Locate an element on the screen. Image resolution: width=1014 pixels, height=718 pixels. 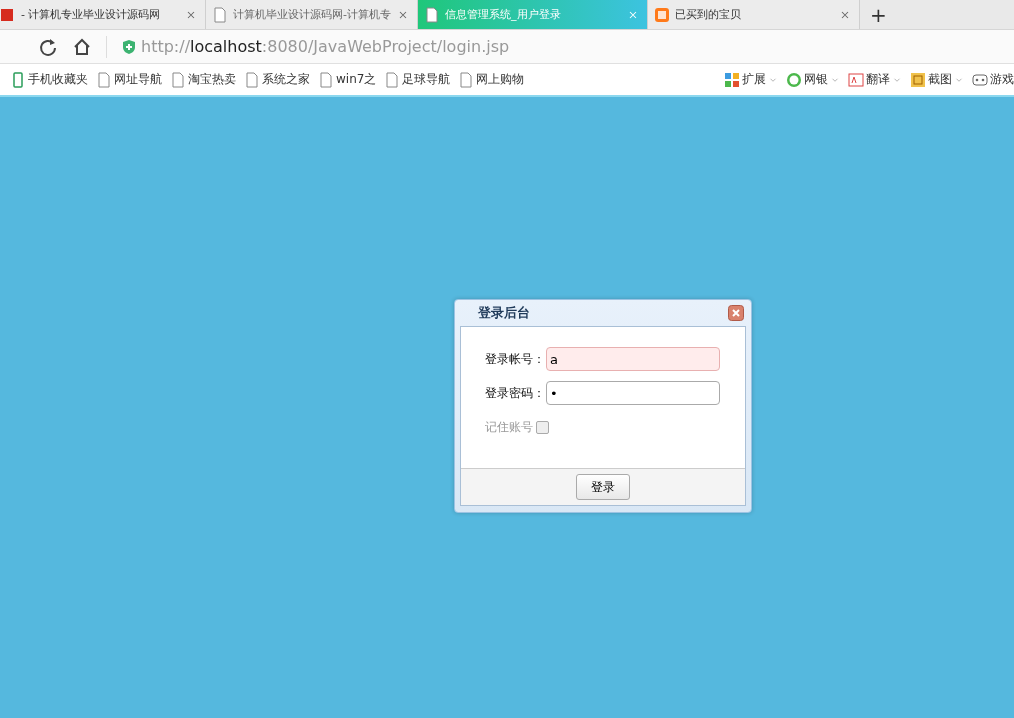
new-tab-button: + is located at coordinates (878, 14).